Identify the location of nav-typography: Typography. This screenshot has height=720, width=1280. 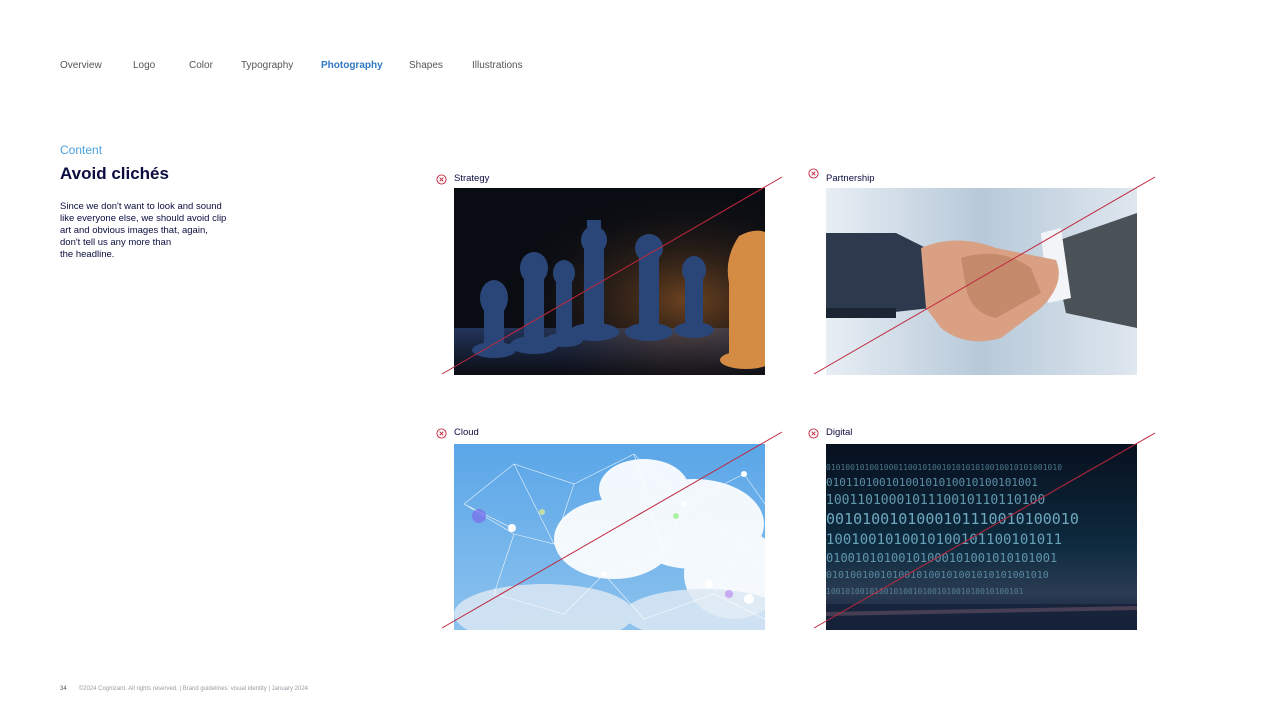
(267, 66).